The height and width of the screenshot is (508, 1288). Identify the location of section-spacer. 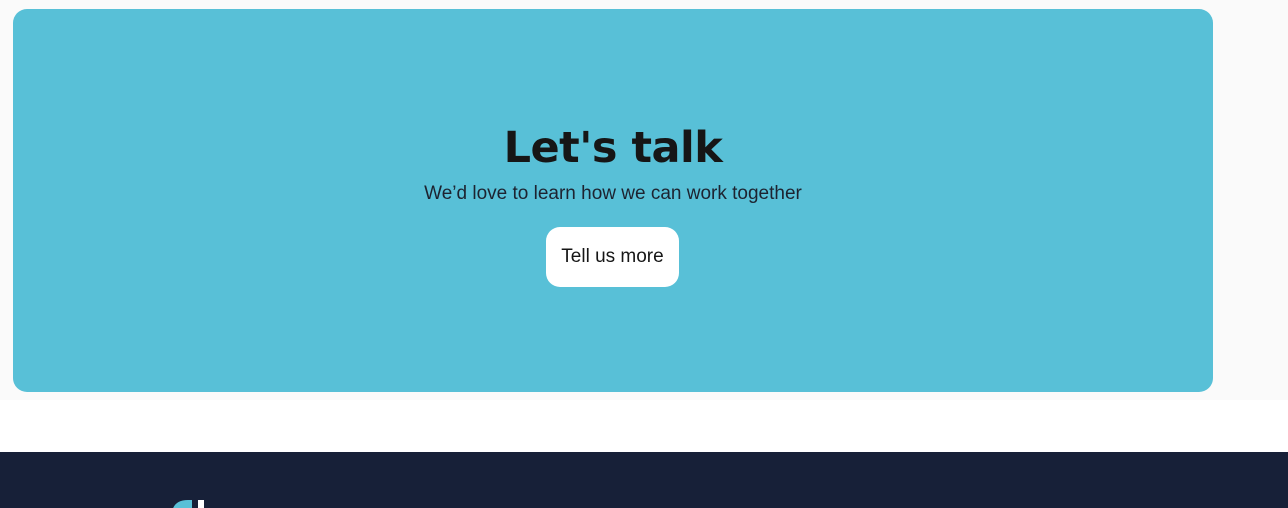
(644, 426).